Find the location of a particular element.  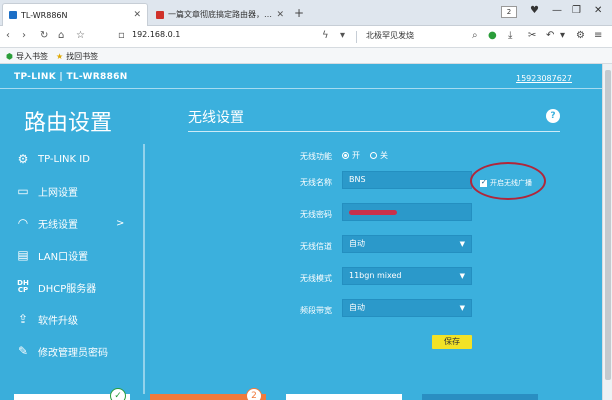

sidebar-item-wireless: ◠ 无线设置 > is located at coordinates (71, 223).